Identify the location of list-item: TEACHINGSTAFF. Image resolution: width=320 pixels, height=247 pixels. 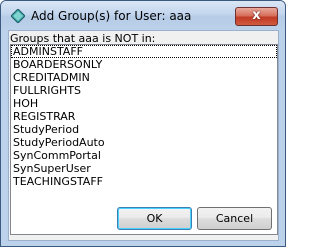
(144, 181).